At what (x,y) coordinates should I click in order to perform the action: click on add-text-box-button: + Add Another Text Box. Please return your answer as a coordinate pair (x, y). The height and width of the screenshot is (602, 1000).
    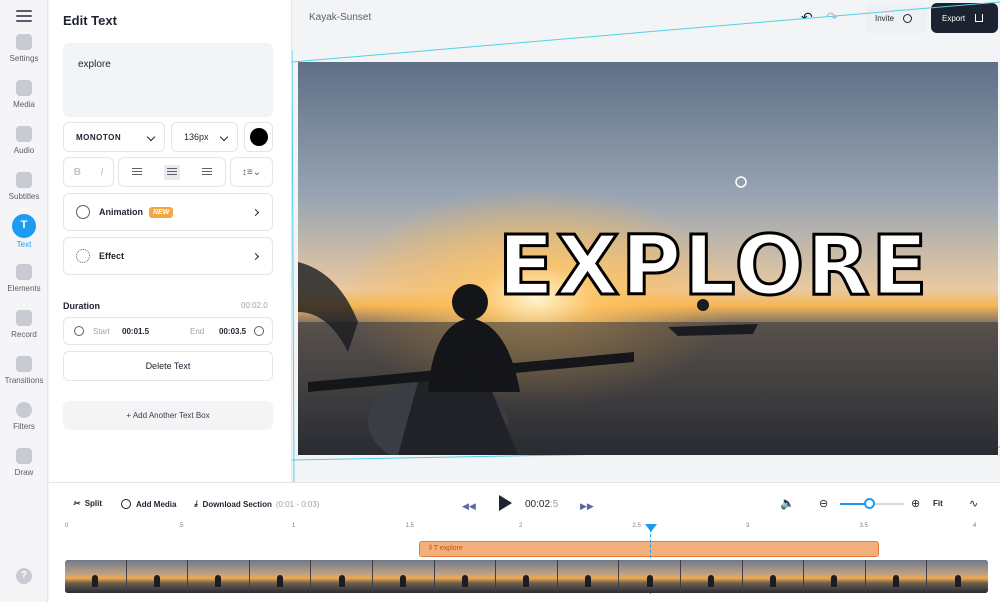
    Looking at the image, I should click on (168, 415).